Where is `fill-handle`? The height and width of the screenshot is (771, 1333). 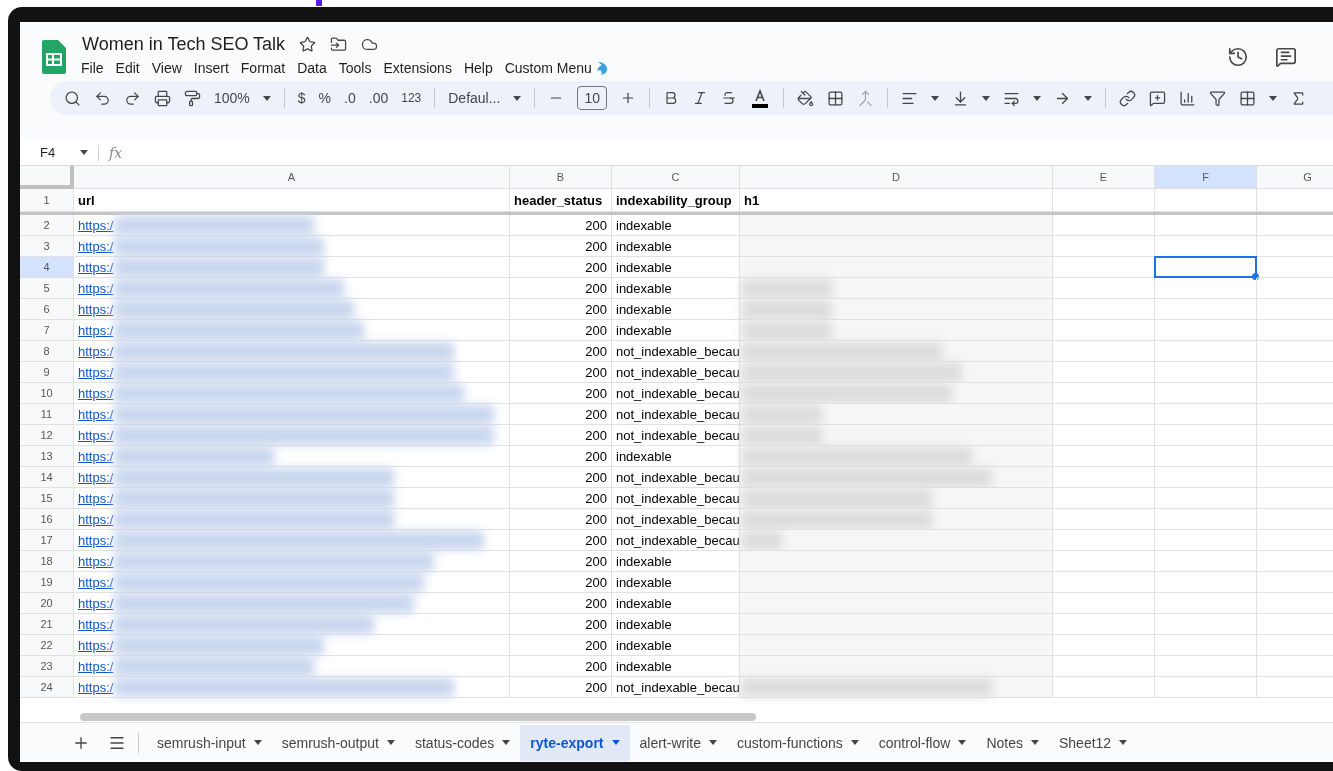 fill-handle is located at coordinates (1255, 276).